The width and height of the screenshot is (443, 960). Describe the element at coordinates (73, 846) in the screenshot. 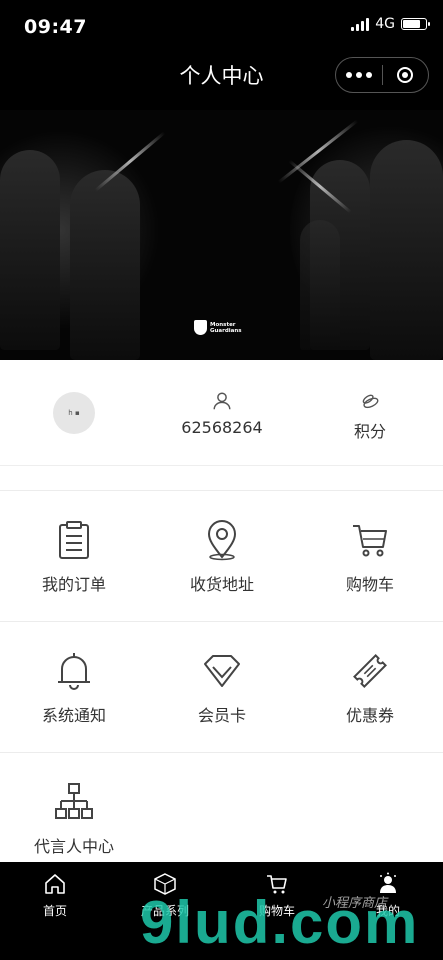

I see `ambassador-center-label: 代言人中心` at that location.